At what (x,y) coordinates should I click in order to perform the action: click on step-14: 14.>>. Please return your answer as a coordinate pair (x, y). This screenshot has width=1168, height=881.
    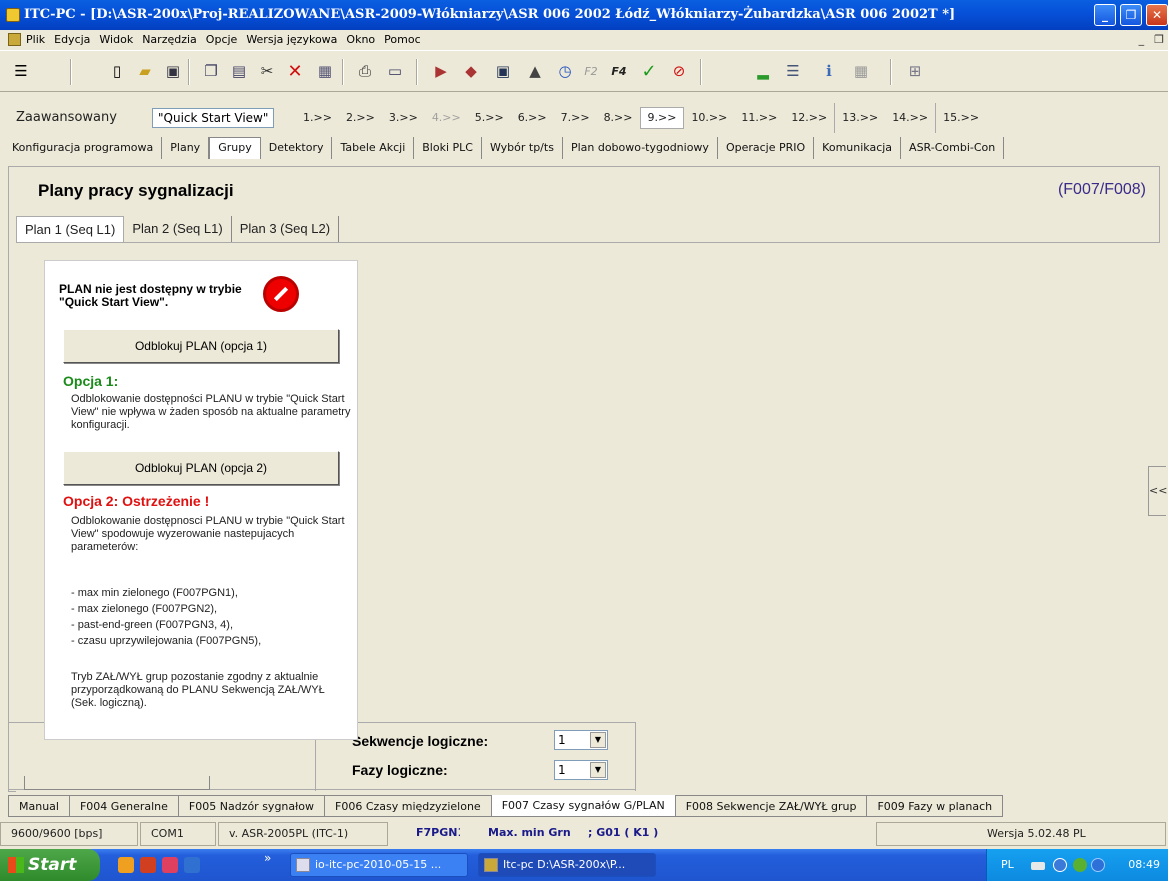
    Looking at the image, I should click on (910, 118).